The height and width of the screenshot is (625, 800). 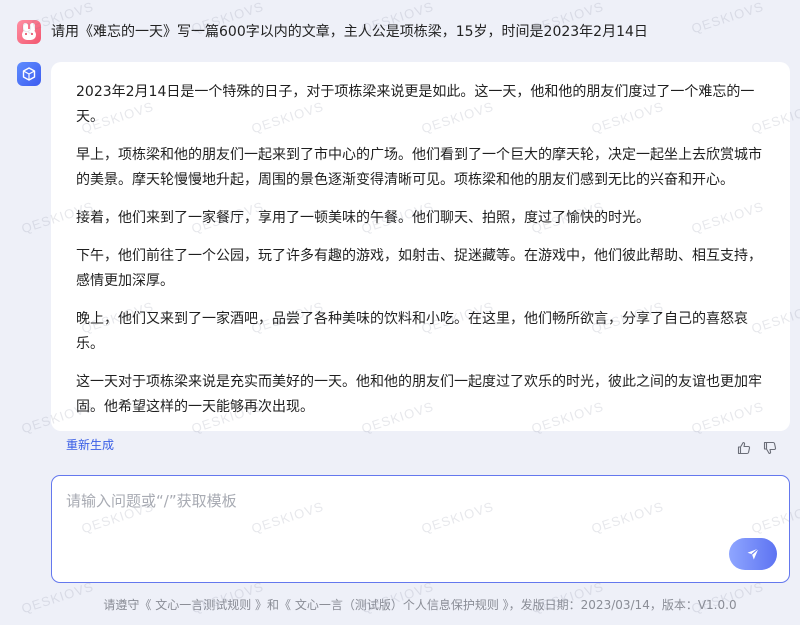 I want to click on cube-icon, so click(x=29, y=74).